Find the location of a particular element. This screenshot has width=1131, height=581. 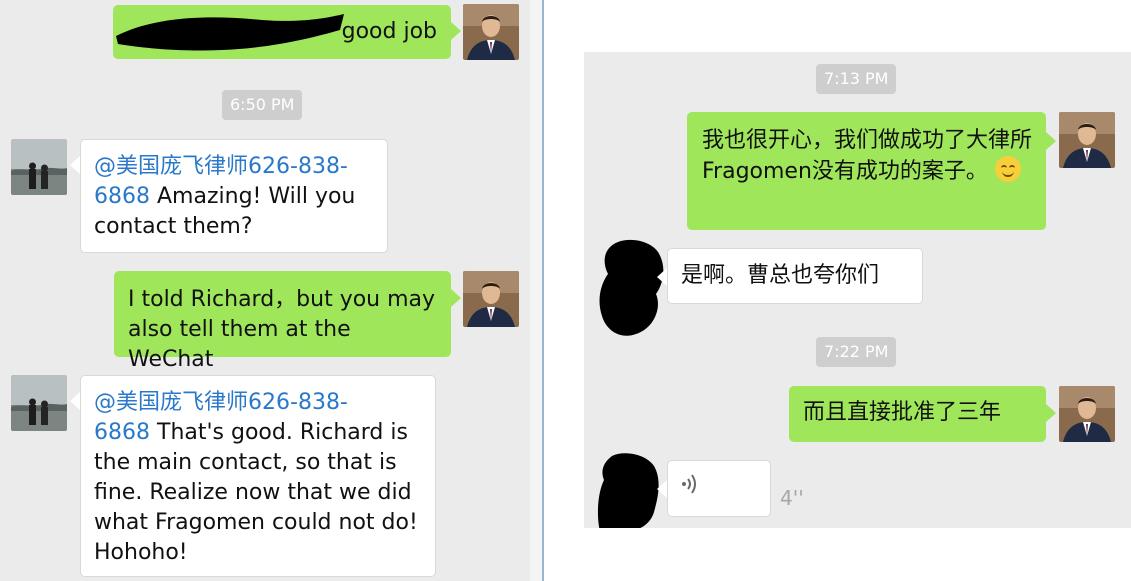

message-text: 我也很开心，我们做成功了大律所Fragomen没有成功的案子。 is located at coordinates (867, 156).